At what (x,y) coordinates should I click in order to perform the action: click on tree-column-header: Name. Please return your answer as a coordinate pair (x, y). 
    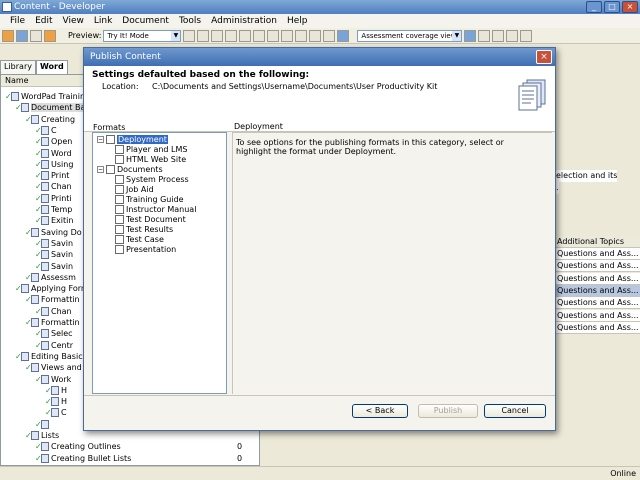
    Looking at the image, I should click on (43, 81).